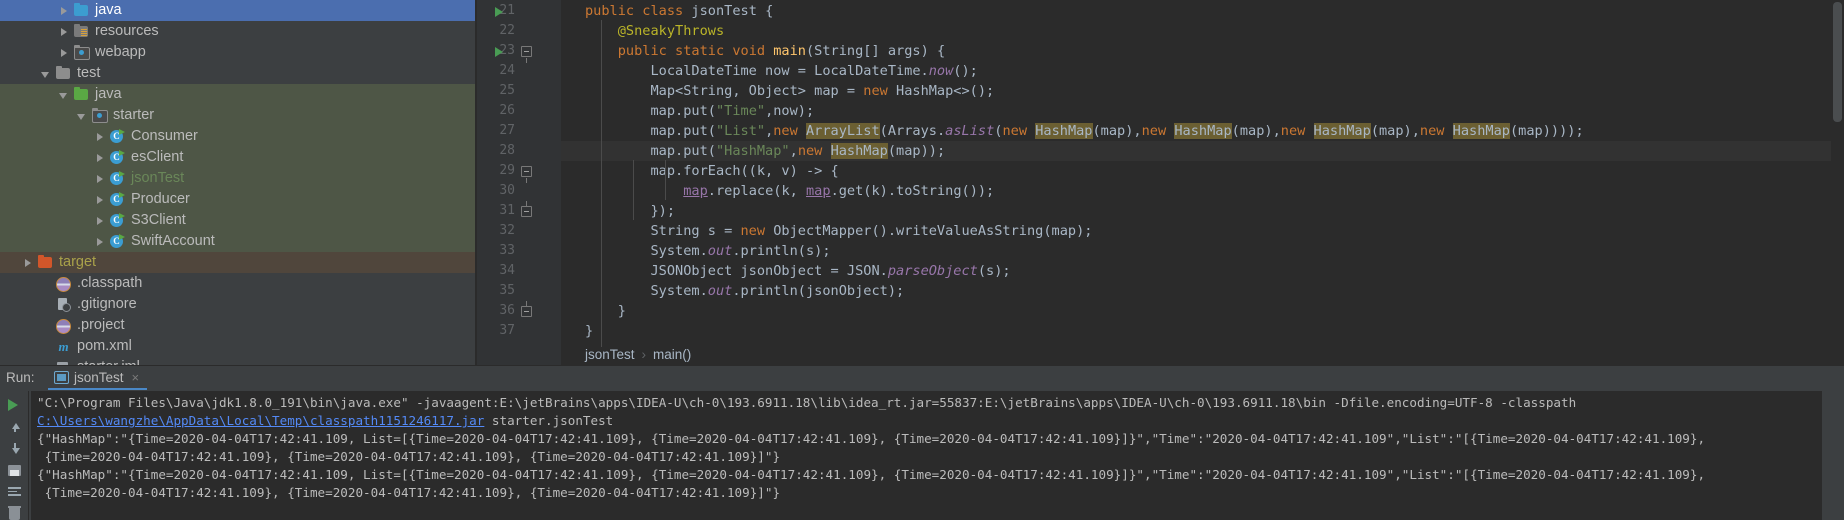  I want to click on rerun-button, so click(14, 404).